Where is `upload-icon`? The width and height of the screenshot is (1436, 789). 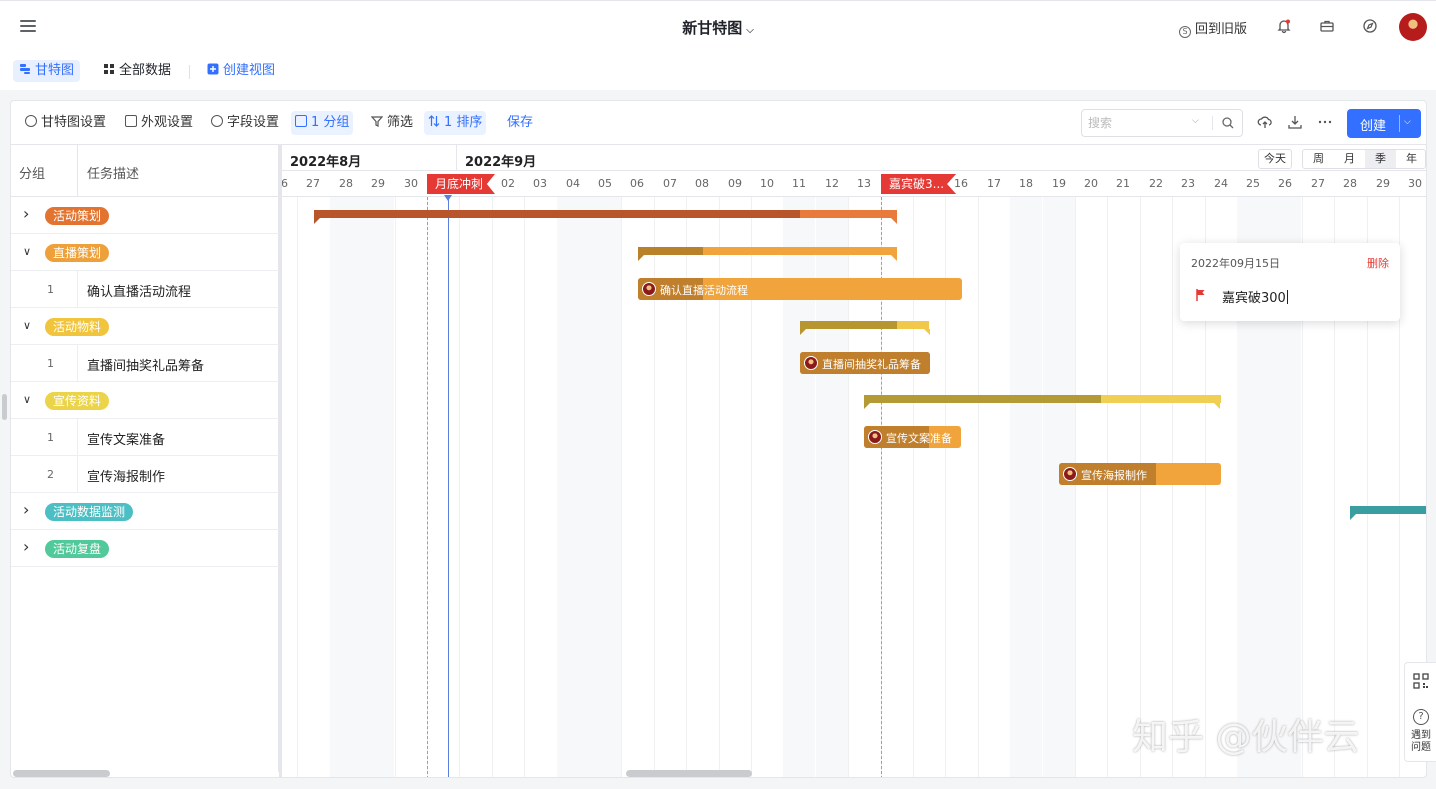
upload-icon is located at coordinates (1265, 122).